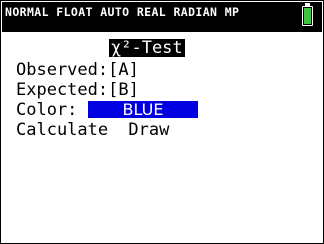 The image size is (324, 244). I want to click on observed-row: Observed:[A], so click(77, 70).